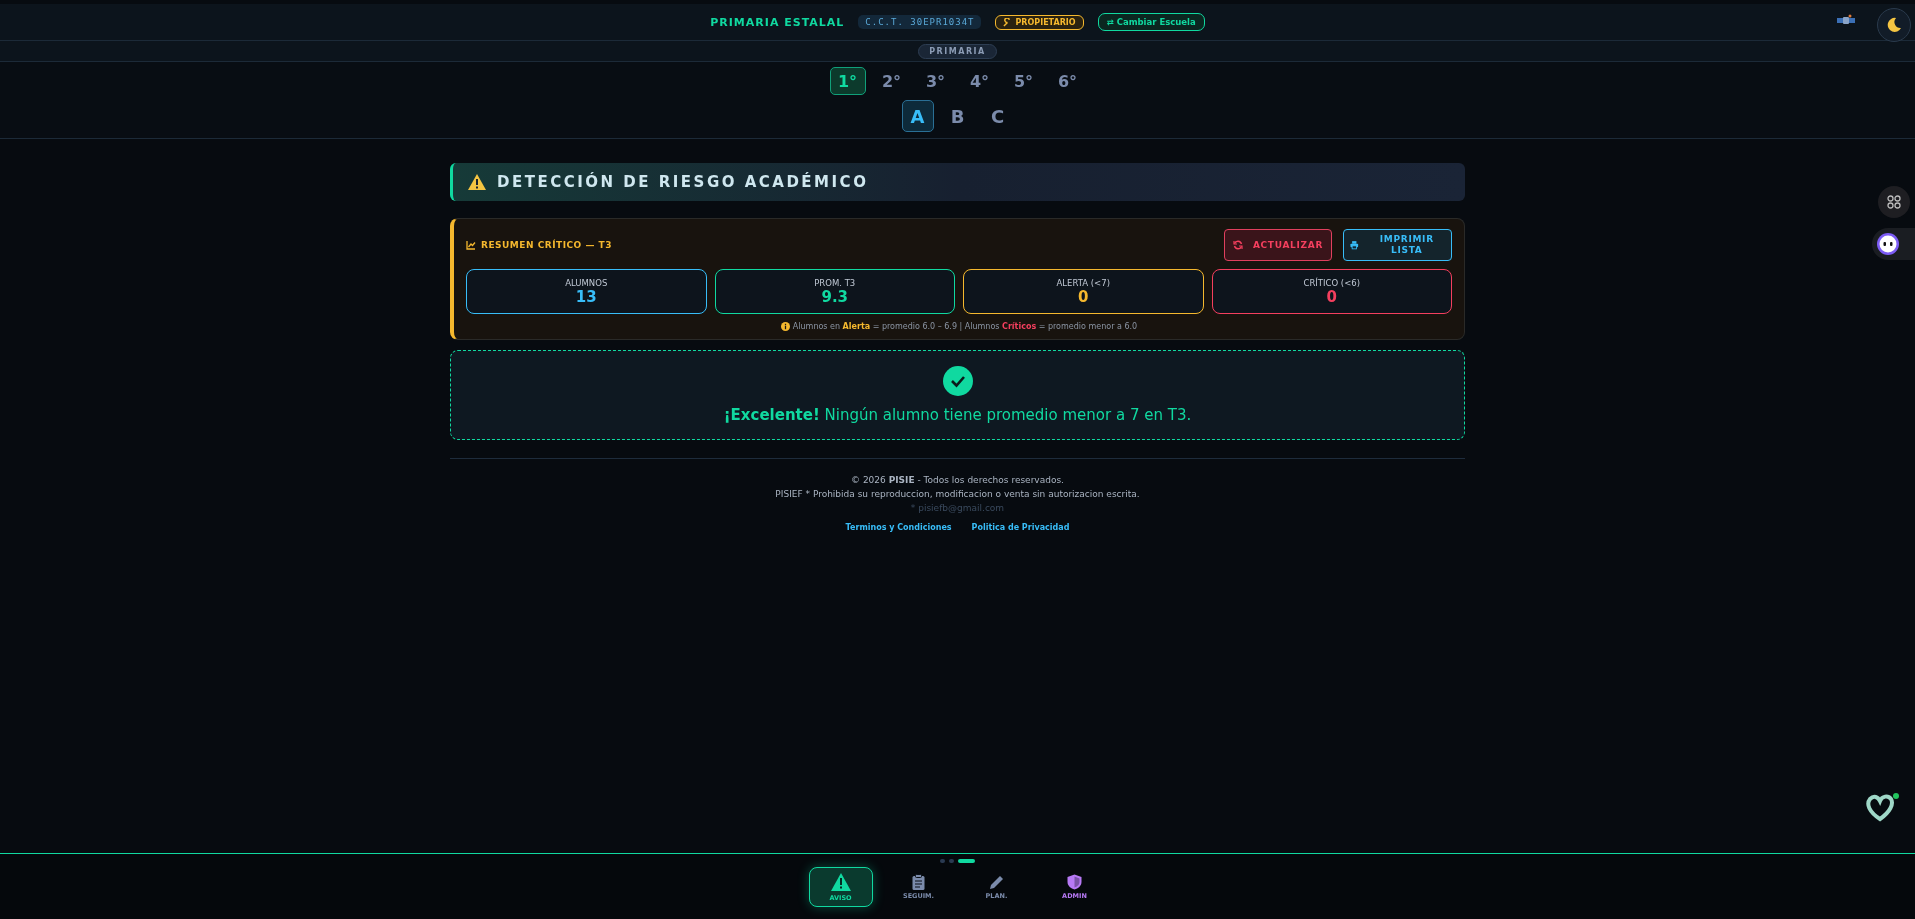  I want to click on group-tab: B, so click(957, 116).